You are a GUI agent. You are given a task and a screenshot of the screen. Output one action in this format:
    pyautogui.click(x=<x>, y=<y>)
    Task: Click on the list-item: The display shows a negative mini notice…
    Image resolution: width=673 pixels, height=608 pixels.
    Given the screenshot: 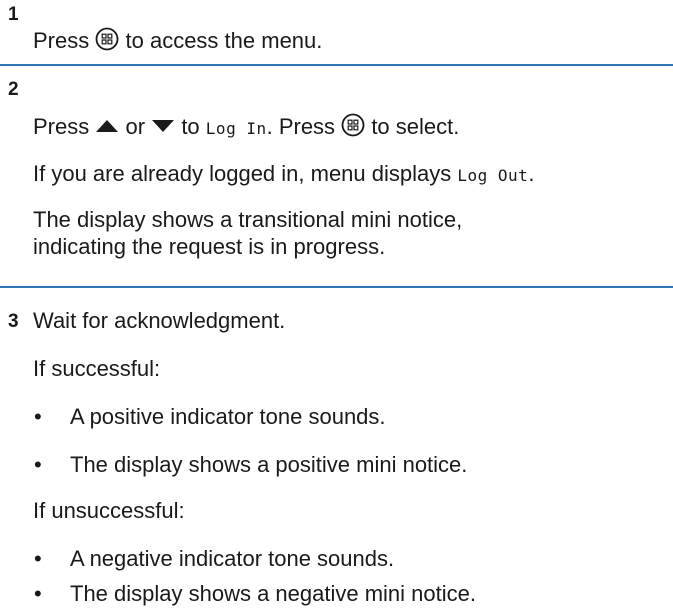 What is the action you would take?
    pyautogui.click(x=273, y=593)
    